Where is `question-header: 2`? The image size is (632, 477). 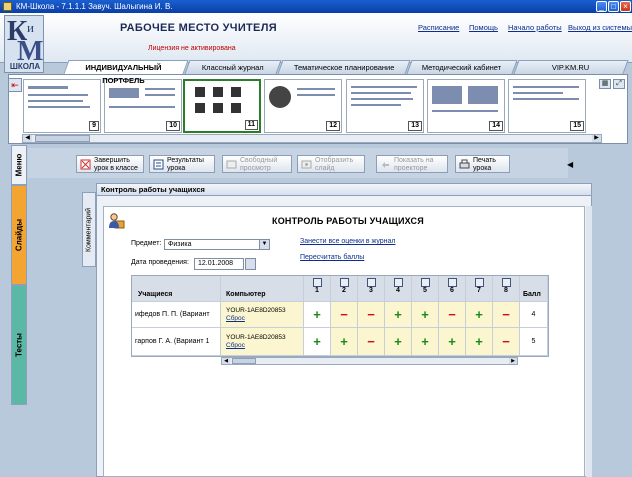 question-header: 2 is located at coordinates (344, 289).